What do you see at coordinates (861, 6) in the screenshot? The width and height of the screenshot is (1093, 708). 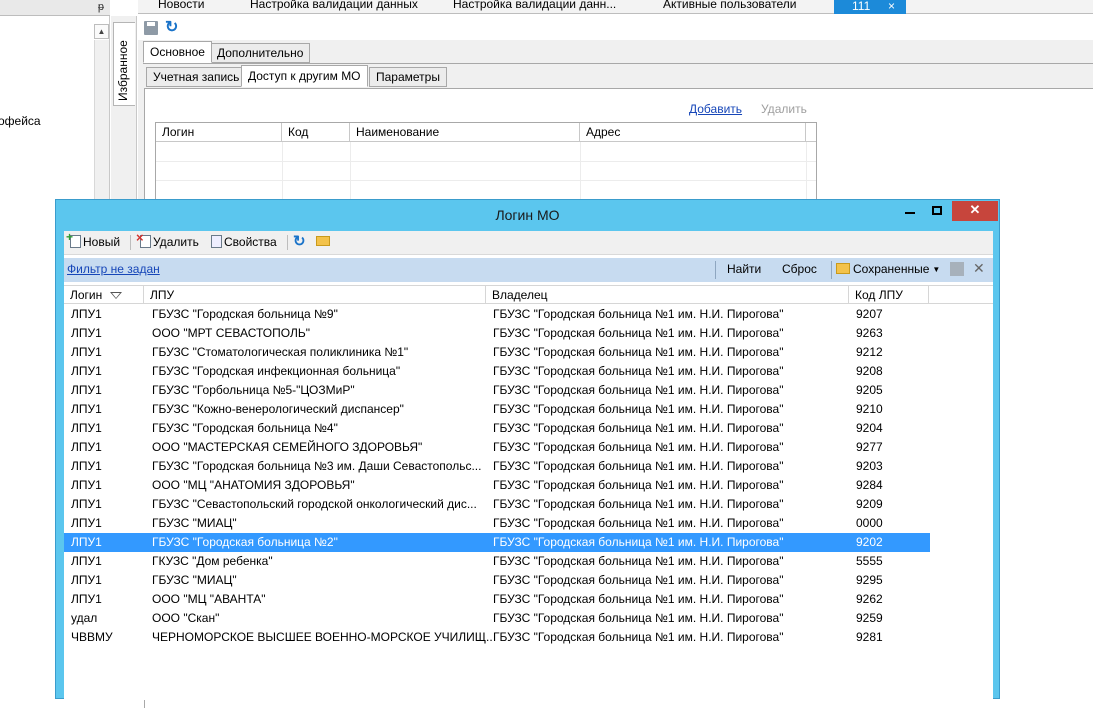 I see `doc-tab-current-label: 111` at bounding box center [861, 6].